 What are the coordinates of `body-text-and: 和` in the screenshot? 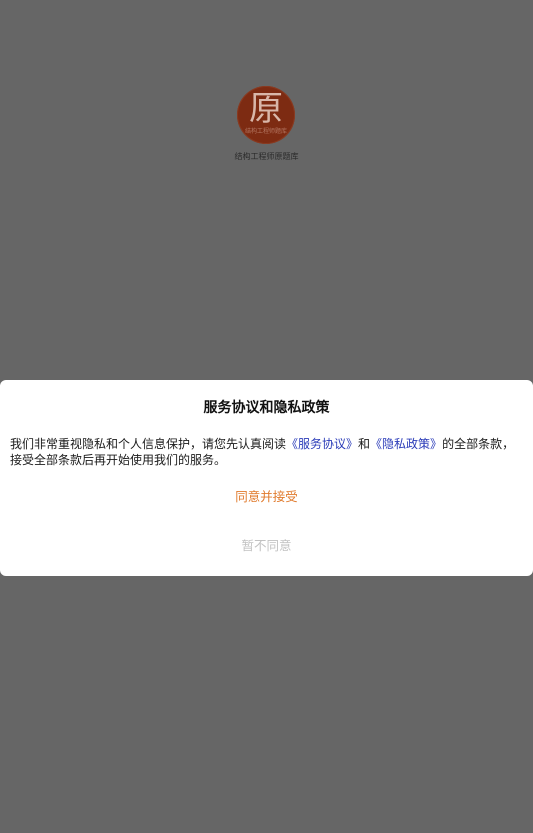 It's located at (364, 444).